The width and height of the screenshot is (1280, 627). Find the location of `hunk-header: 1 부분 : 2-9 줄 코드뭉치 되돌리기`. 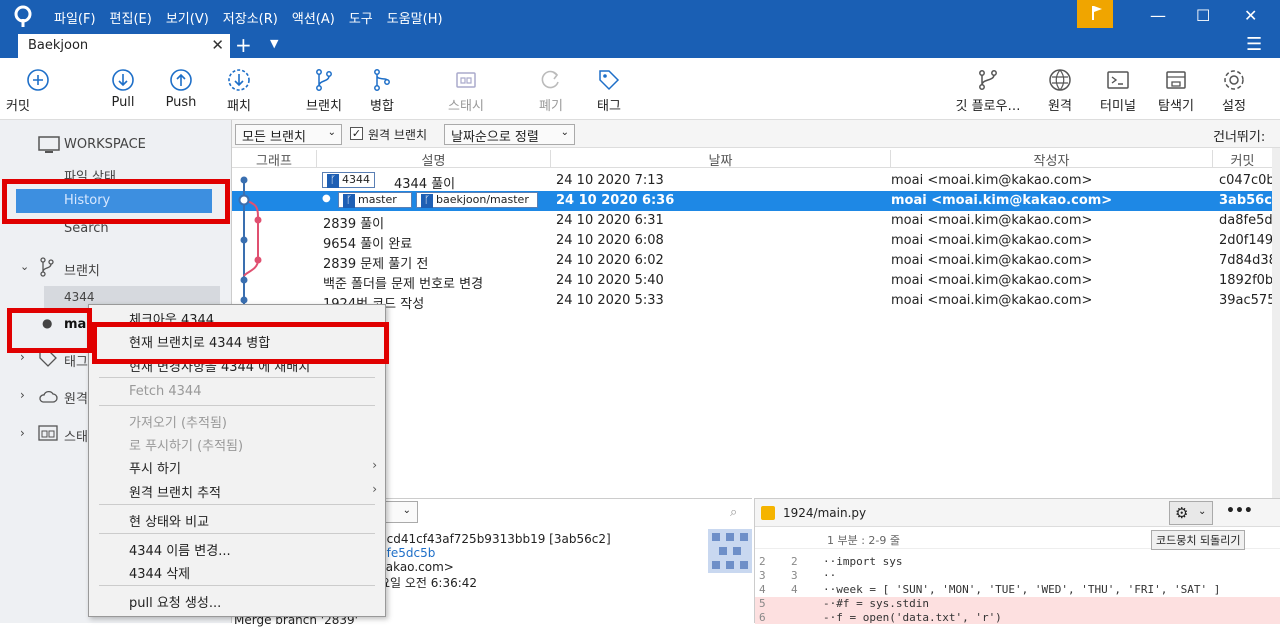

hunk-header: 1 부분 : 2-9 줄 코드뭉치 되돌리기 is located at coordinates (1017, 538).